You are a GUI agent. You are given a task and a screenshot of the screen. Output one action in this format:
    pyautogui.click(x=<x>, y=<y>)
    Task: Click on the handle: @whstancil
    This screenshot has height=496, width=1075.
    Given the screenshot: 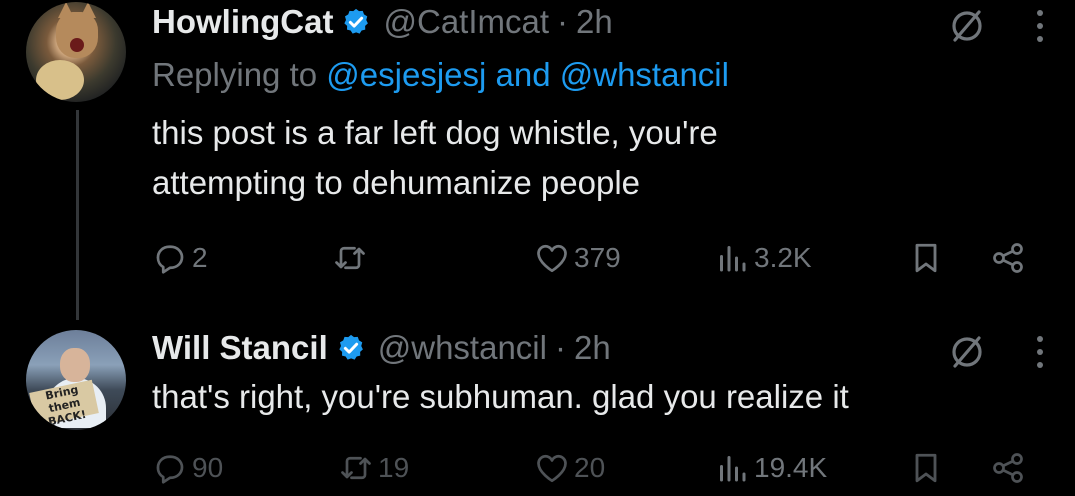 What is the action you would take?
    pyautogui.click(x=462, y=348)
    